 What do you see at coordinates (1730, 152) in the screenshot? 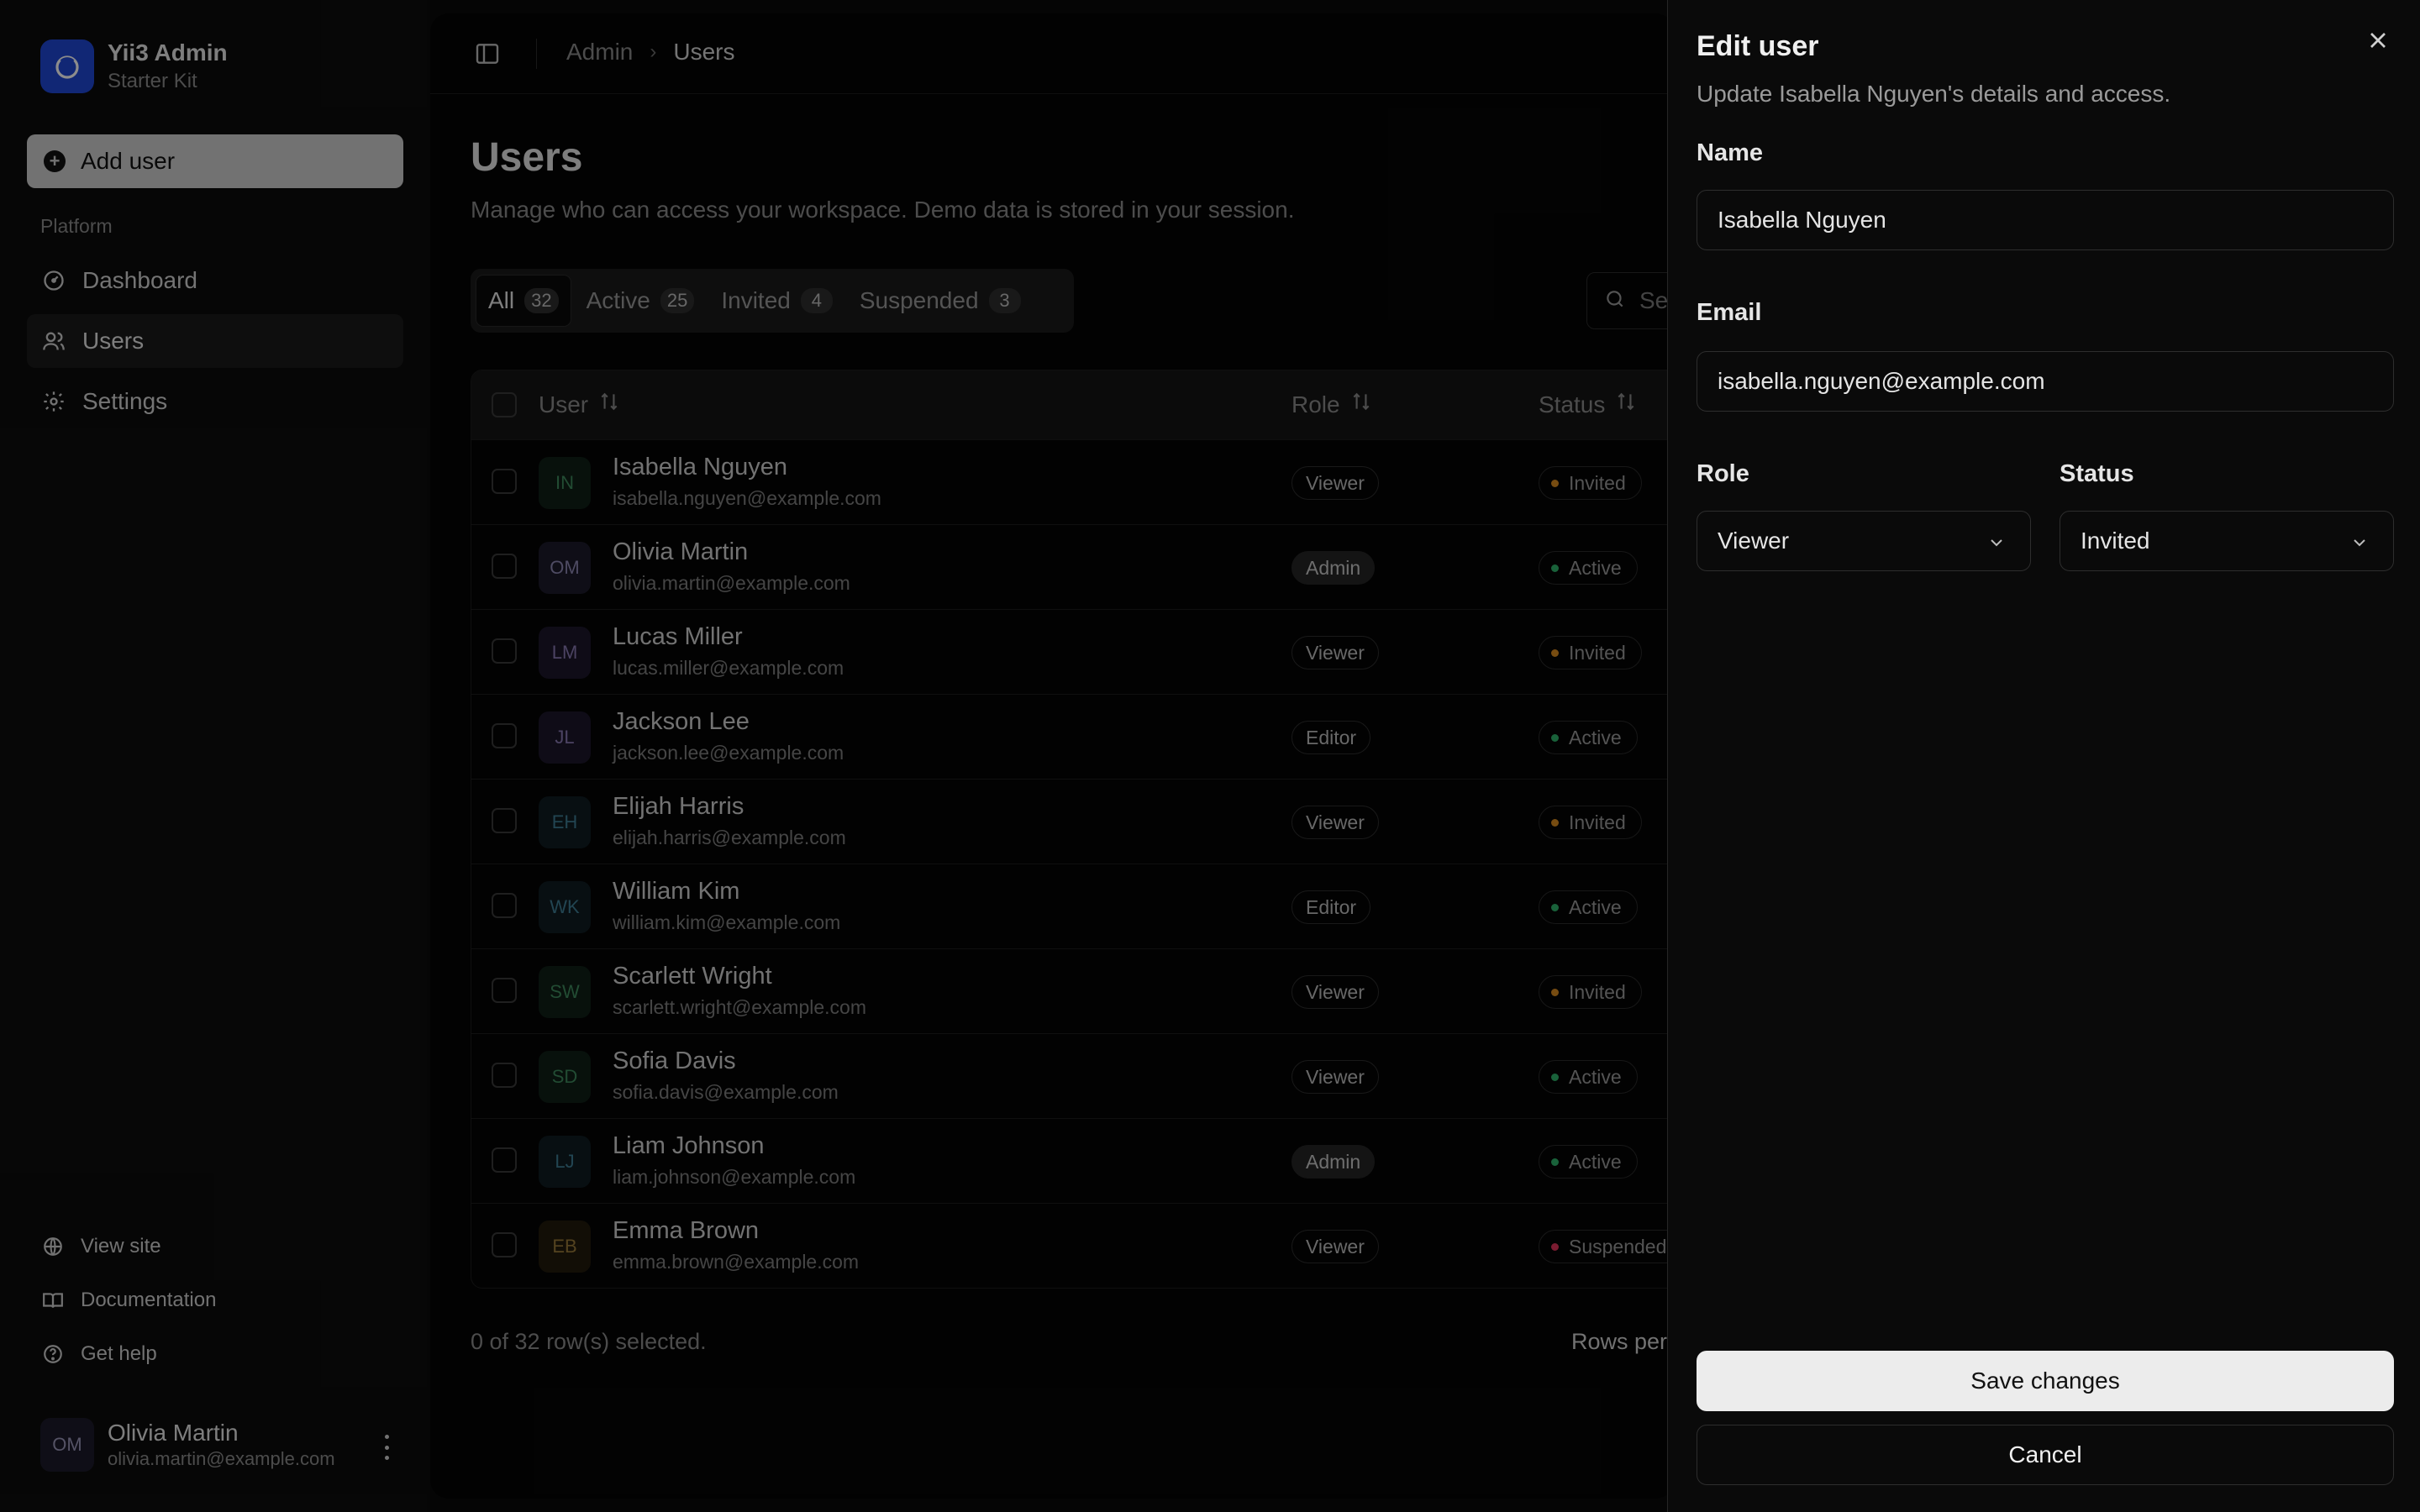
I see `name-label: Name` at bounding box center [1730, 152].